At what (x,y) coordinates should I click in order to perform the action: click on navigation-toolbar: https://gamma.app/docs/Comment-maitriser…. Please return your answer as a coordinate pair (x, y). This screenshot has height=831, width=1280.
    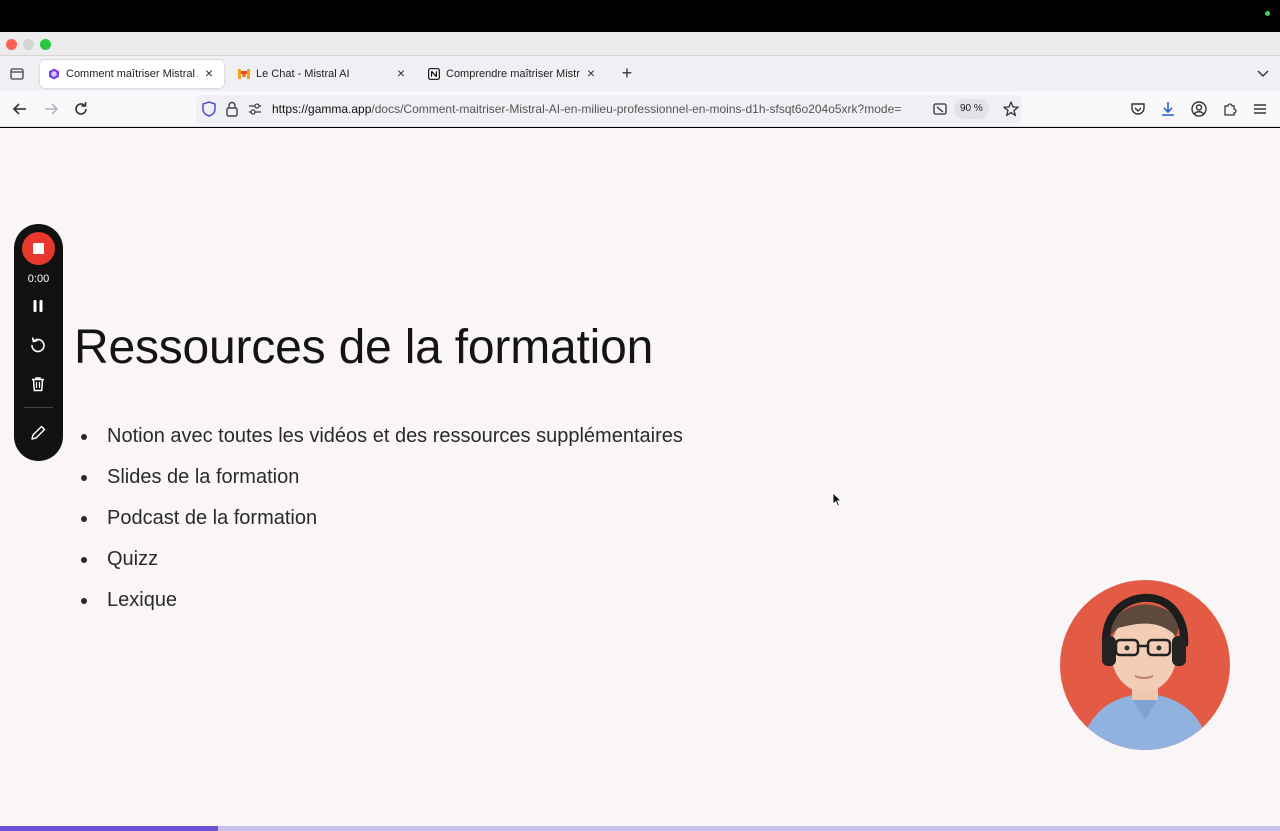
    Looking at the image, I should click on (640, 109).